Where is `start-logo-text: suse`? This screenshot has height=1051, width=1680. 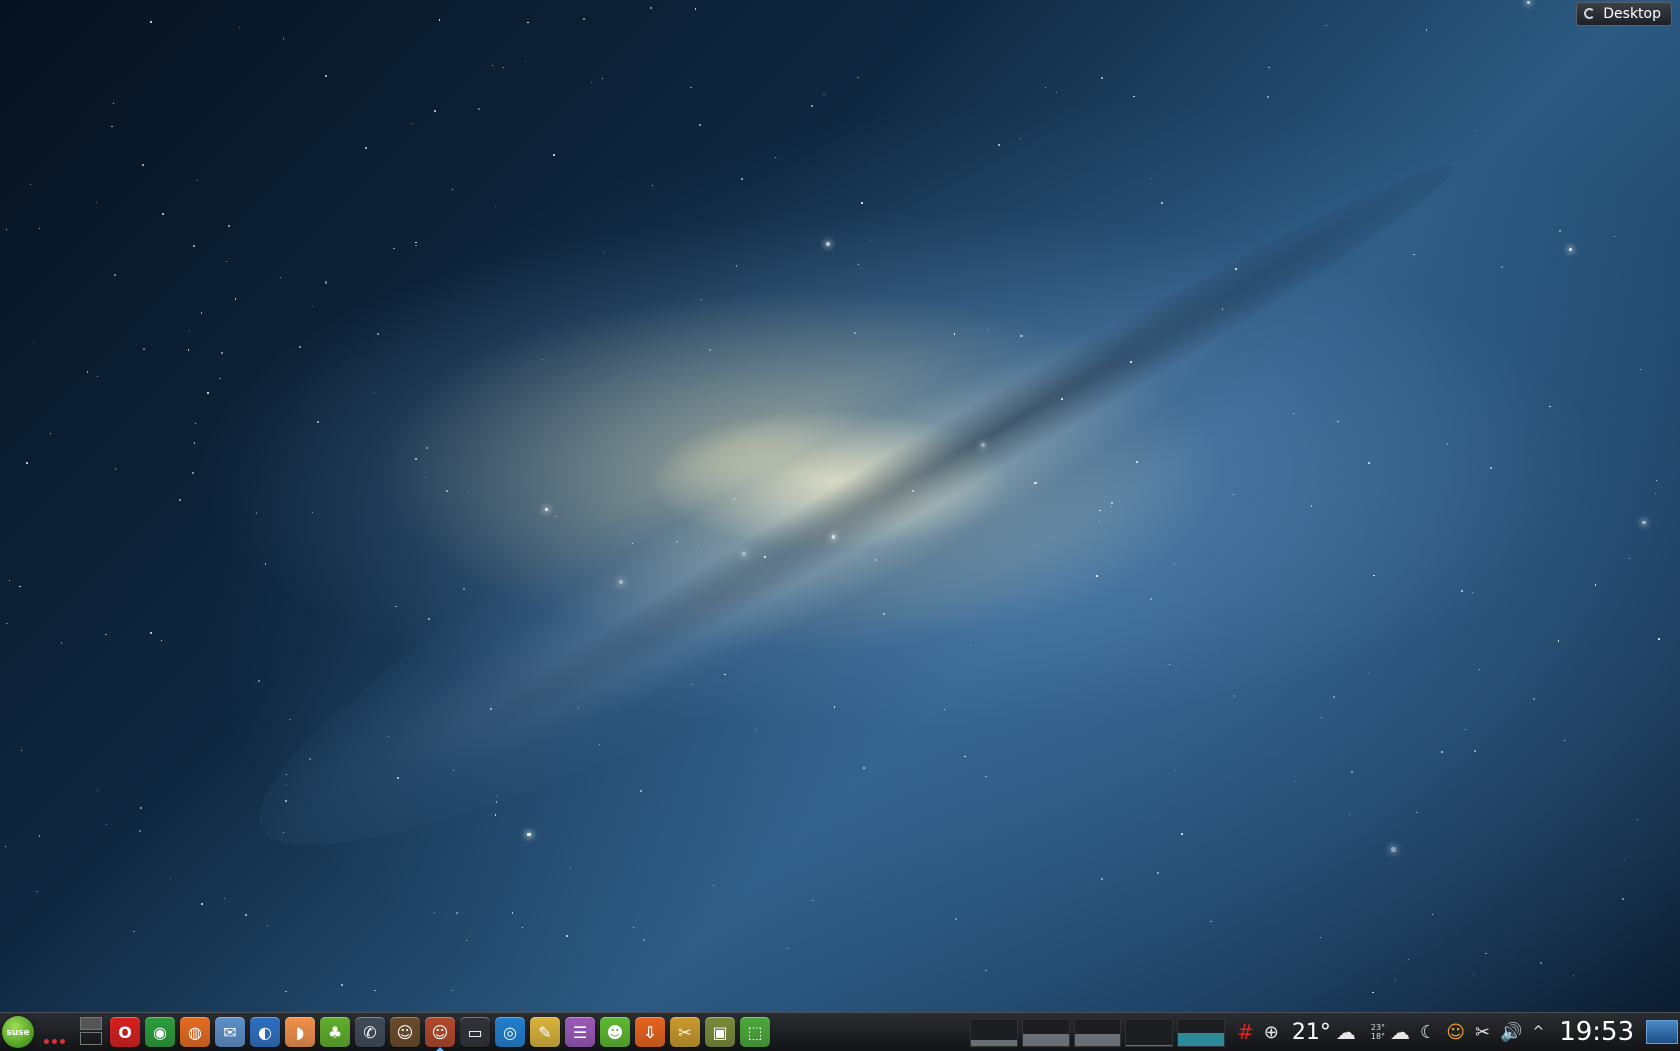 start-logo-text: suse is located at coordinates (18, 1033).